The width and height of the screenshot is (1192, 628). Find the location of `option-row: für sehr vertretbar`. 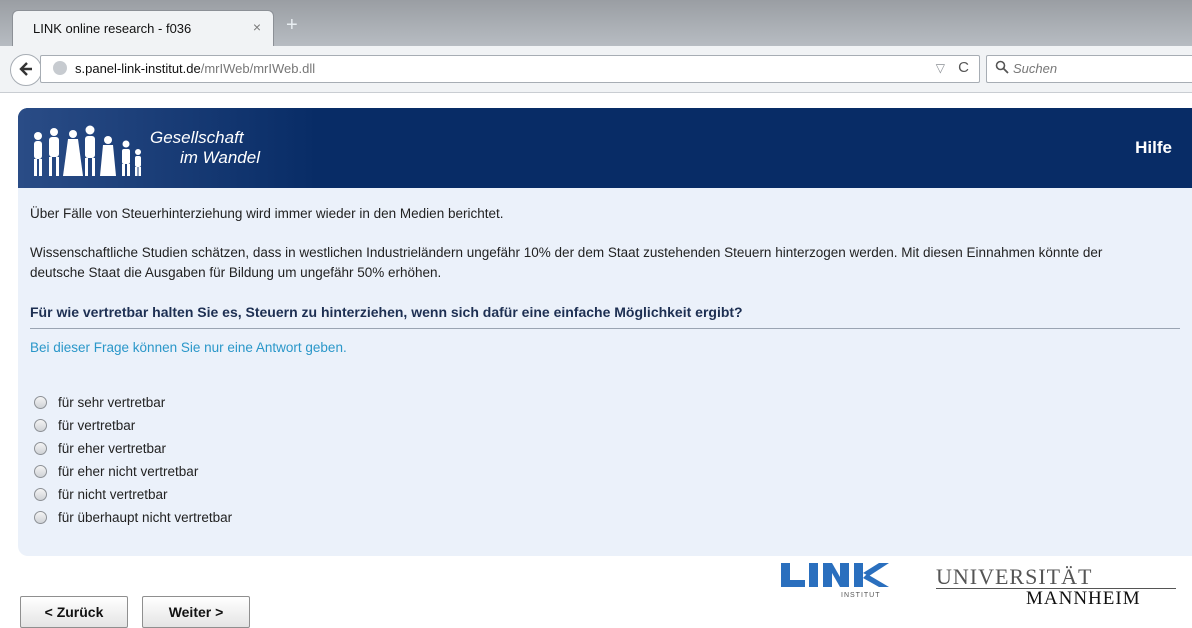

option-row: für sehr vertretbar is located at coordinates (133, 402).